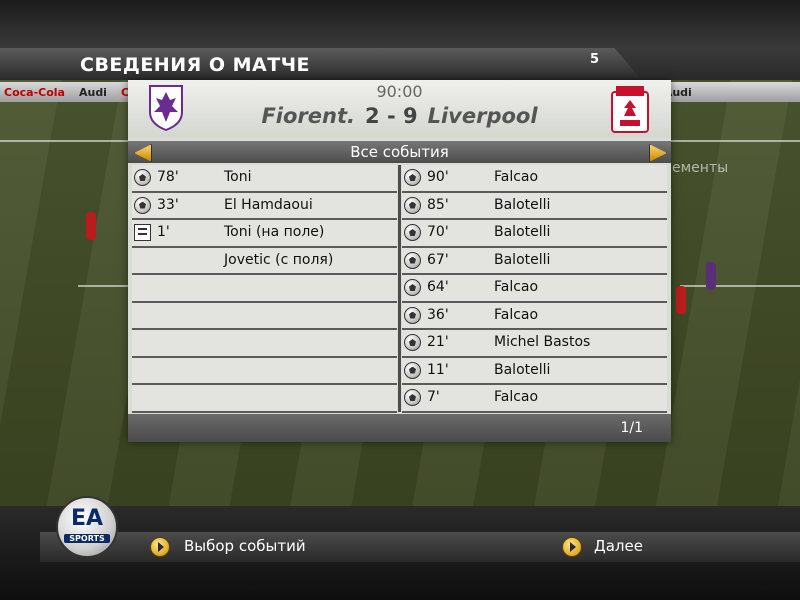 This screenshot has height=600, width=800. What do you see at coordinates (438, 314) in the screenshot?
I see `event-minute: 36'` at bounding box center [438, 314].